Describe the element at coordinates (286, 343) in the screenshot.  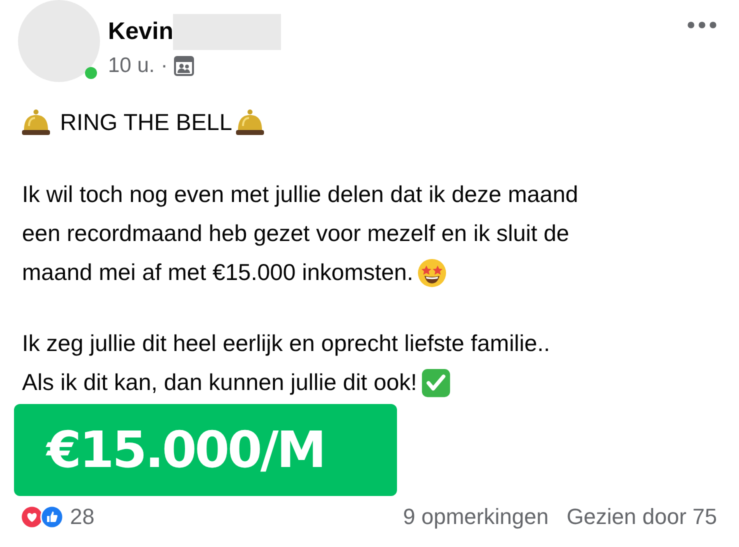
I see `post-text: Ik zeg jullie dit heel eerlijk en oprecht liefste familie..` at that location.